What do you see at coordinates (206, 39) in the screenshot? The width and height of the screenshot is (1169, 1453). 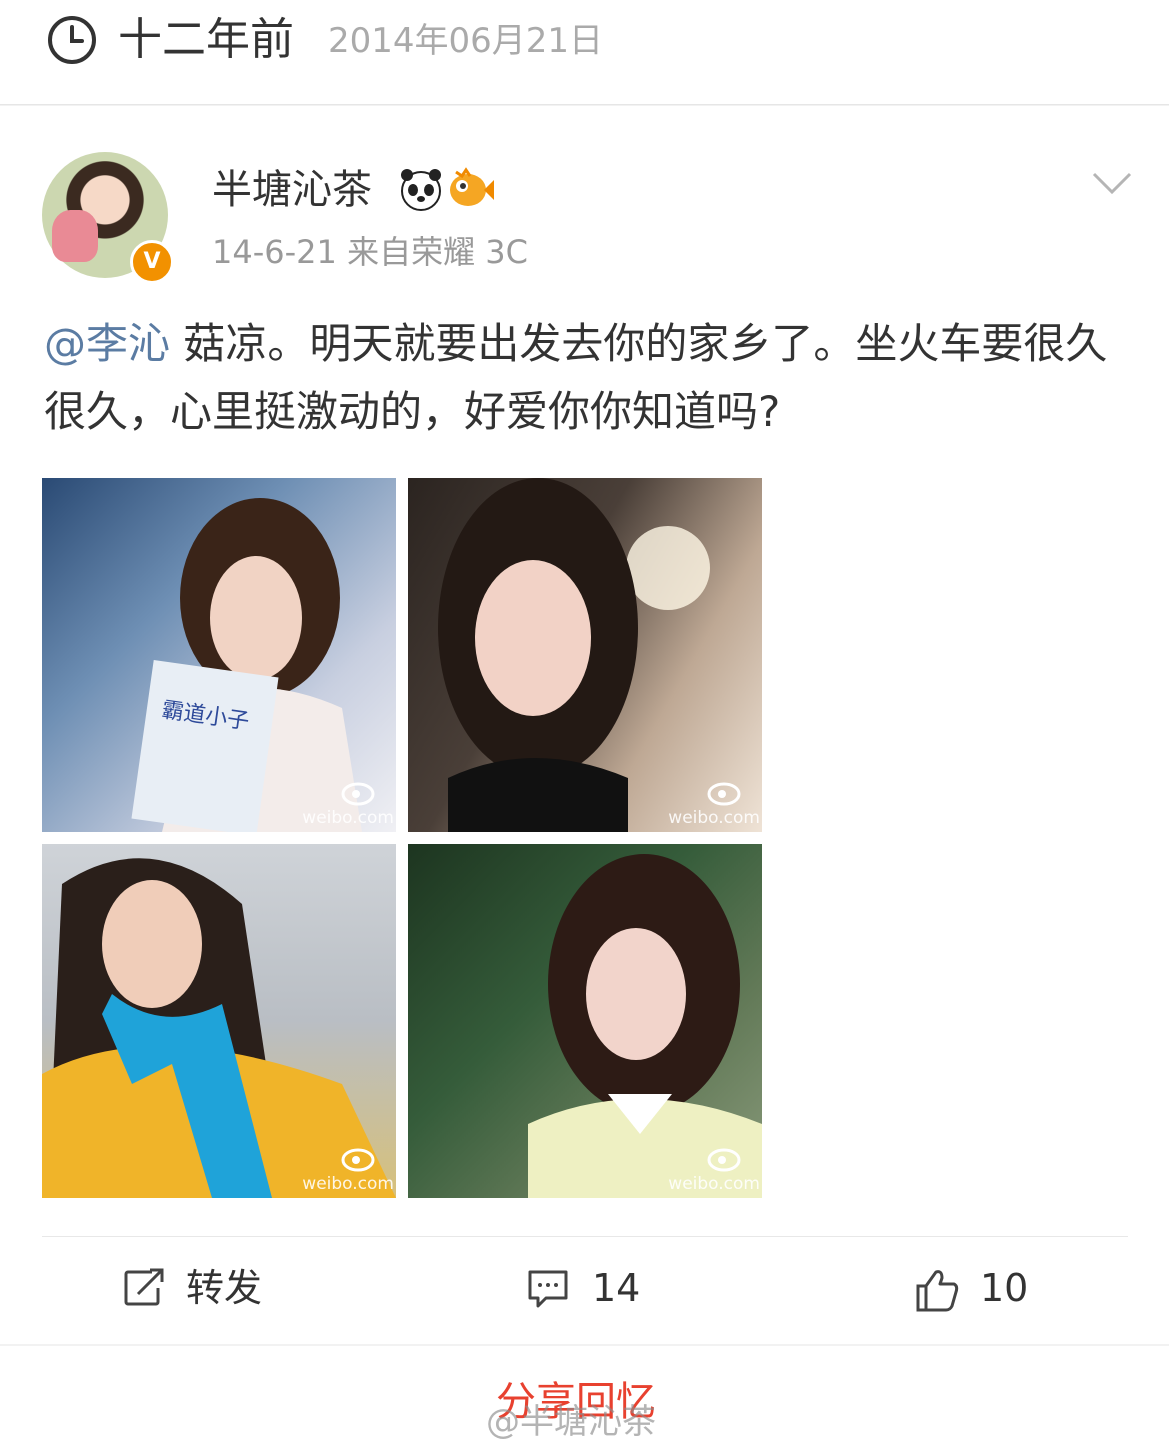 I see `time-ago-label: 十二年前` at bounding box center [206, 39].